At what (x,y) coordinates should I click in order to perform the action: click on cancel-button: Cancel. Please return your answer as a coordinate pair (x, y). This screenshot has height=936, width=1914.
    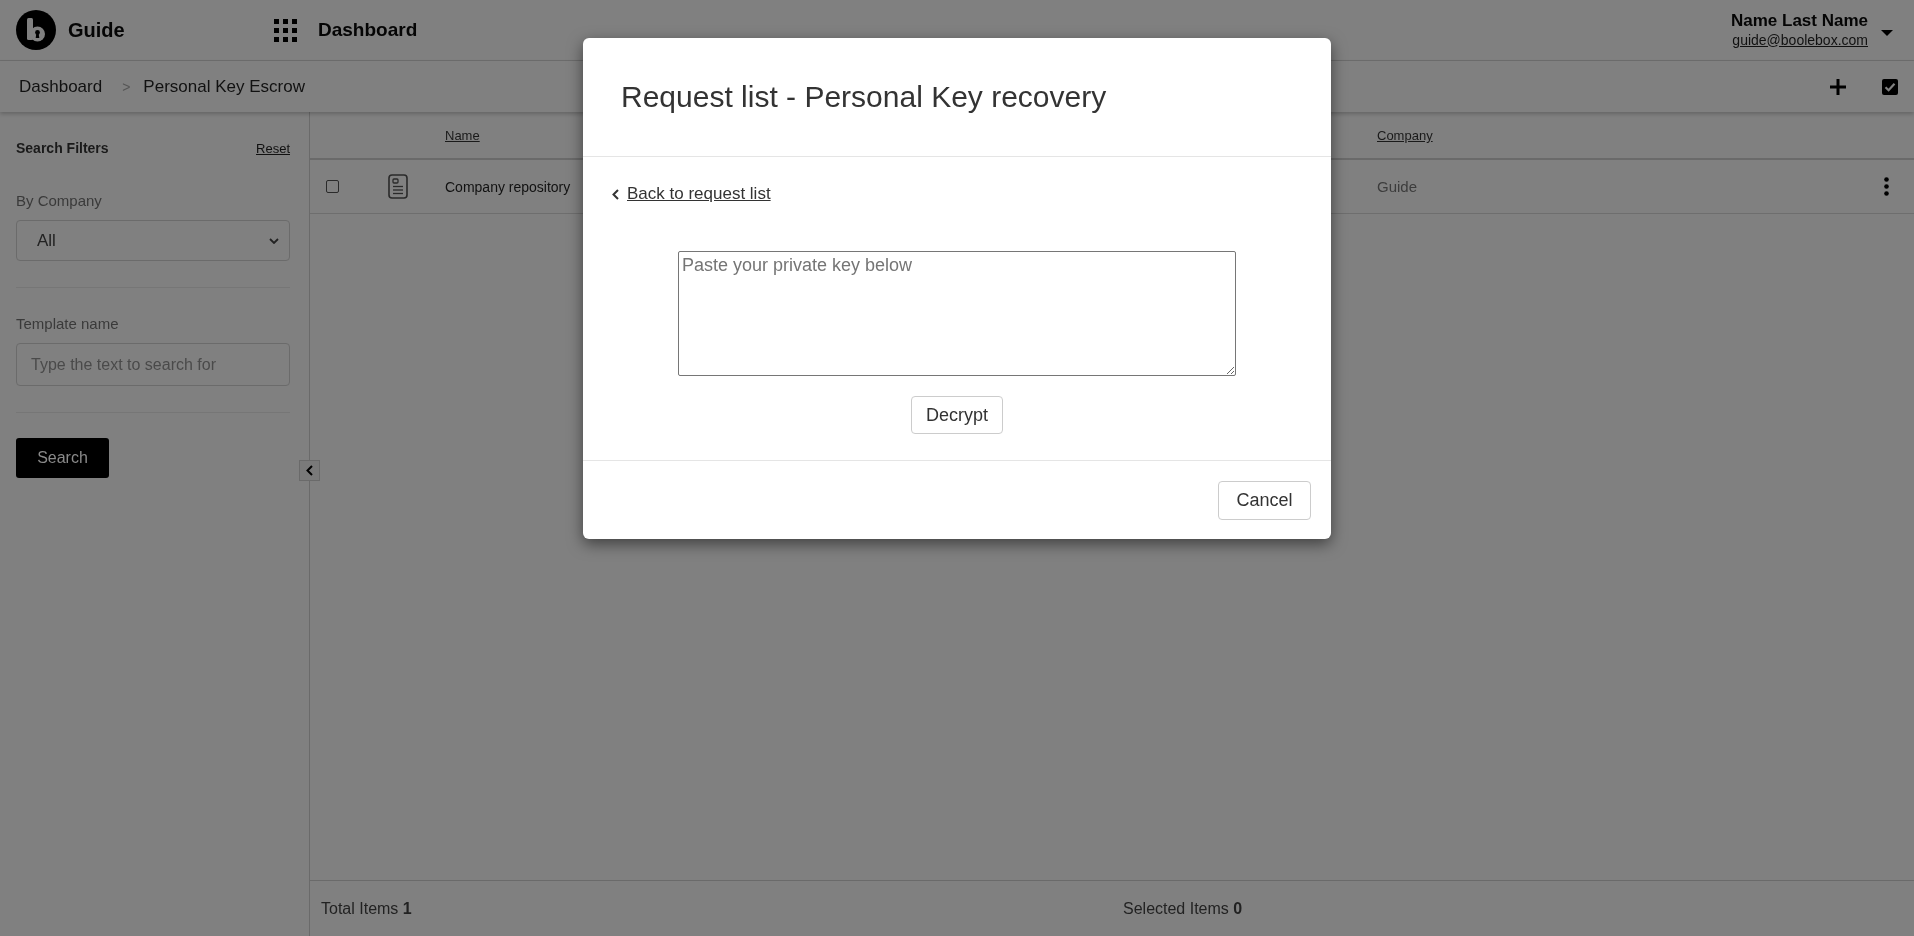
    Looking at the image, I should click on (1264, 500).